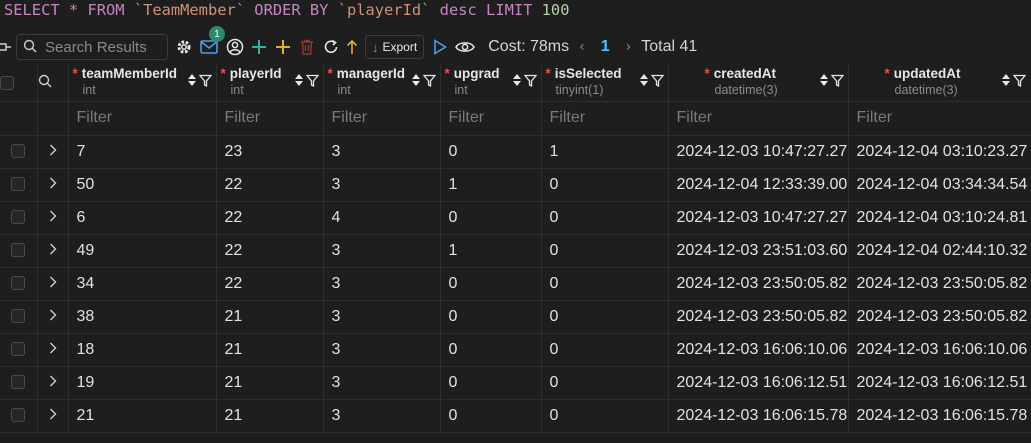 The width and height of the screenshot is (1031, 443). I want to click on table-cell: 7, so click(142, 152).